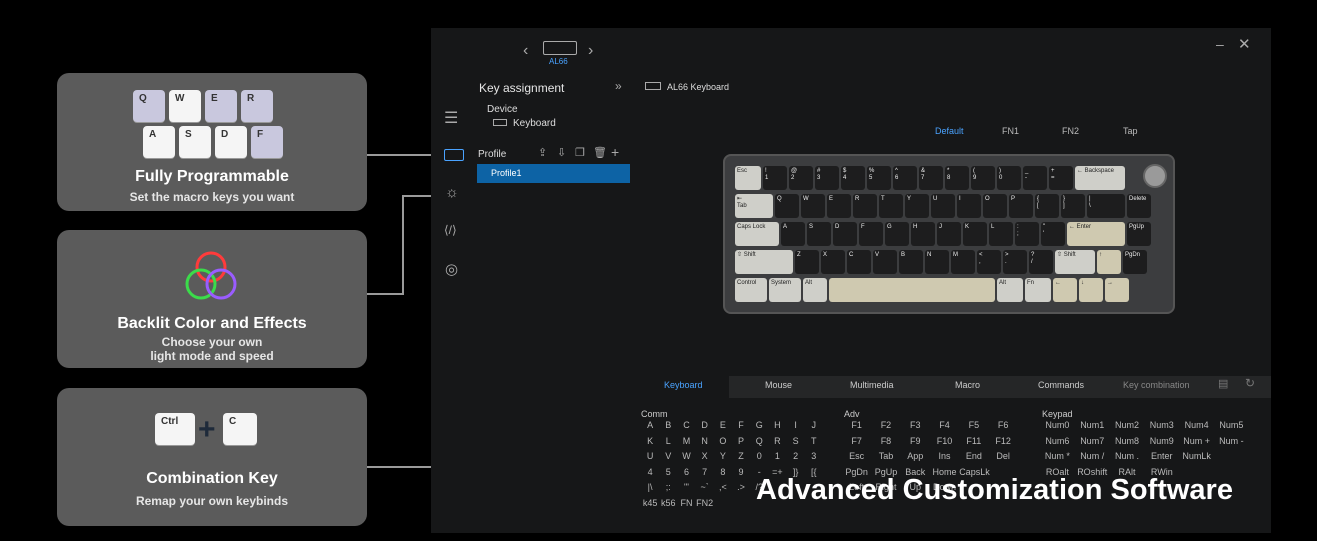 The width and height of the screenshot is (1317, 541). I want to click on keyboard-tab-icon, so click(454, 155).